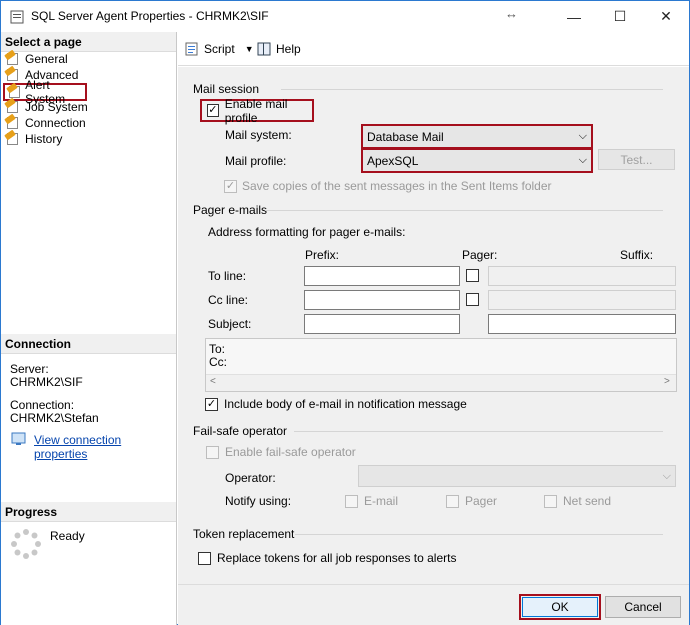 This screenshot has width=690, height=625. I want to click on to-line-label: To line:, so click(227, 276).